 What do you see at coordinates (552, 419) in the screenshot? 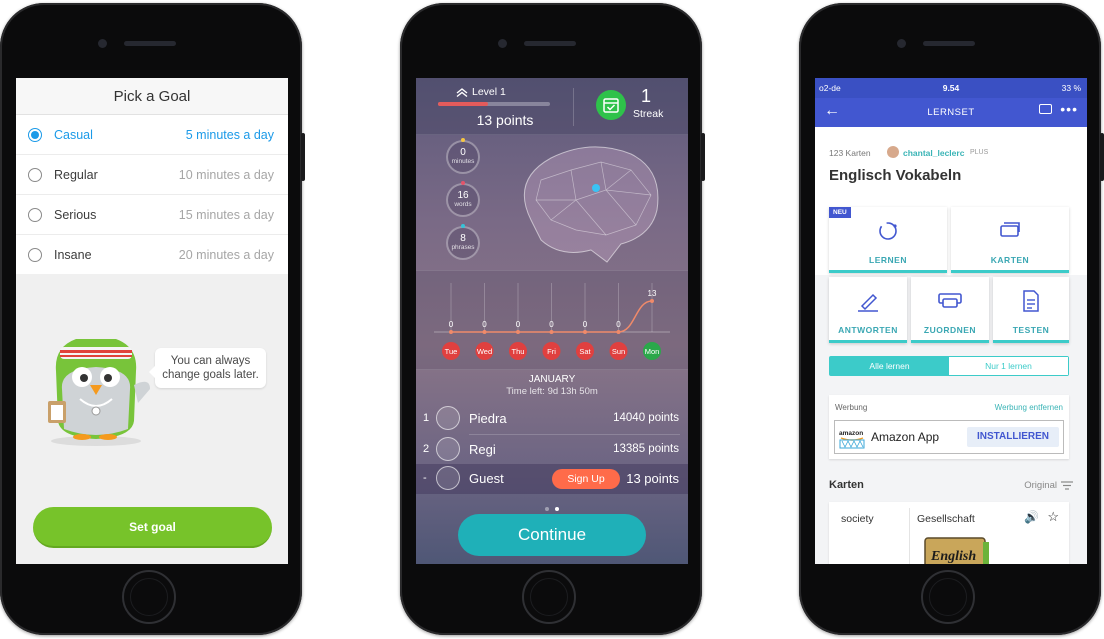
I see `leaderboard-row: 1 Piedra 14040 points` at bounding box center [552, 419].